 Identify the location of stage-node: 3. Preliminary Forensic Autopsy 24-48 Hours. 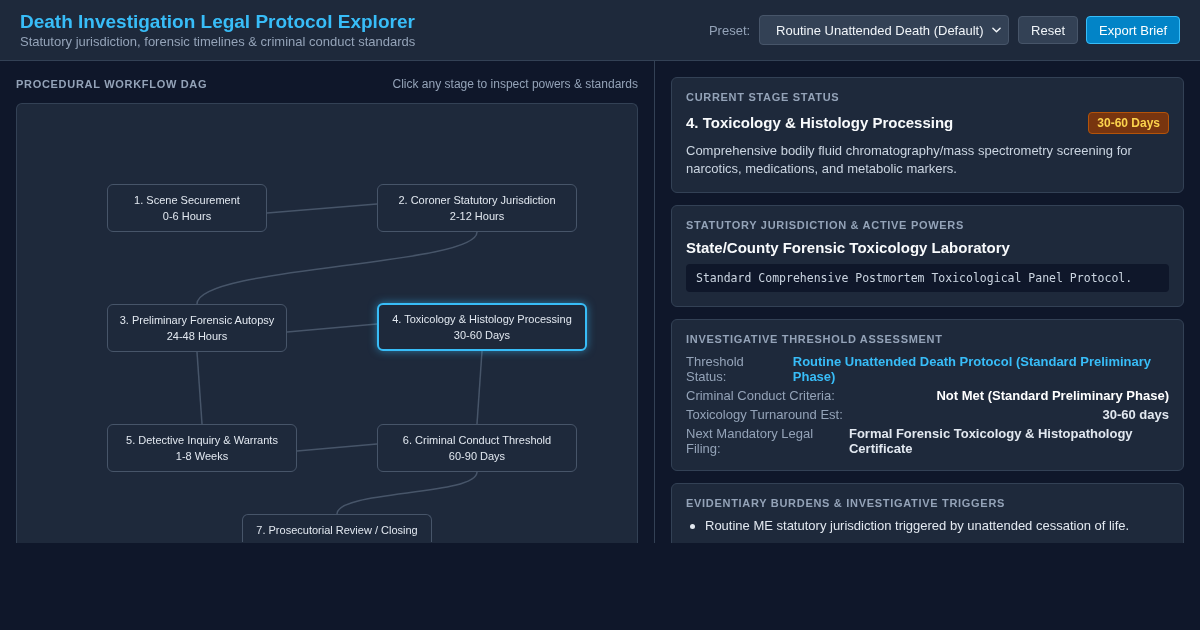
(197, 328).